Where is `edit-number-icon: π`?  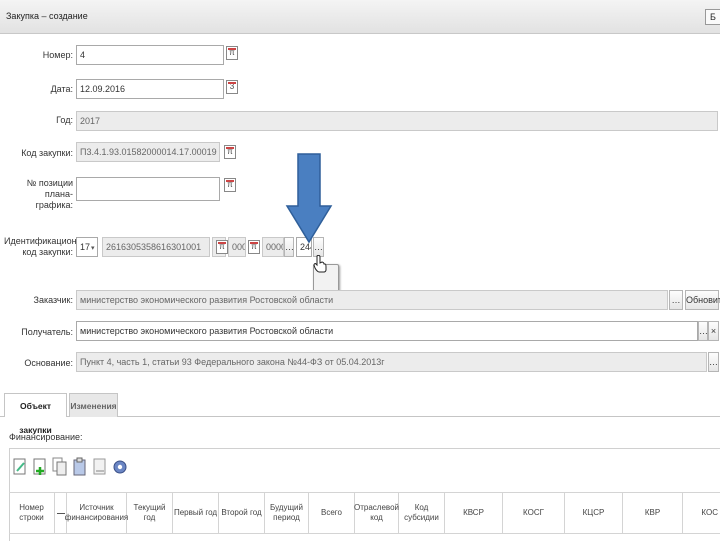 edit-number-icon: π is located at coordinates (232, 53).